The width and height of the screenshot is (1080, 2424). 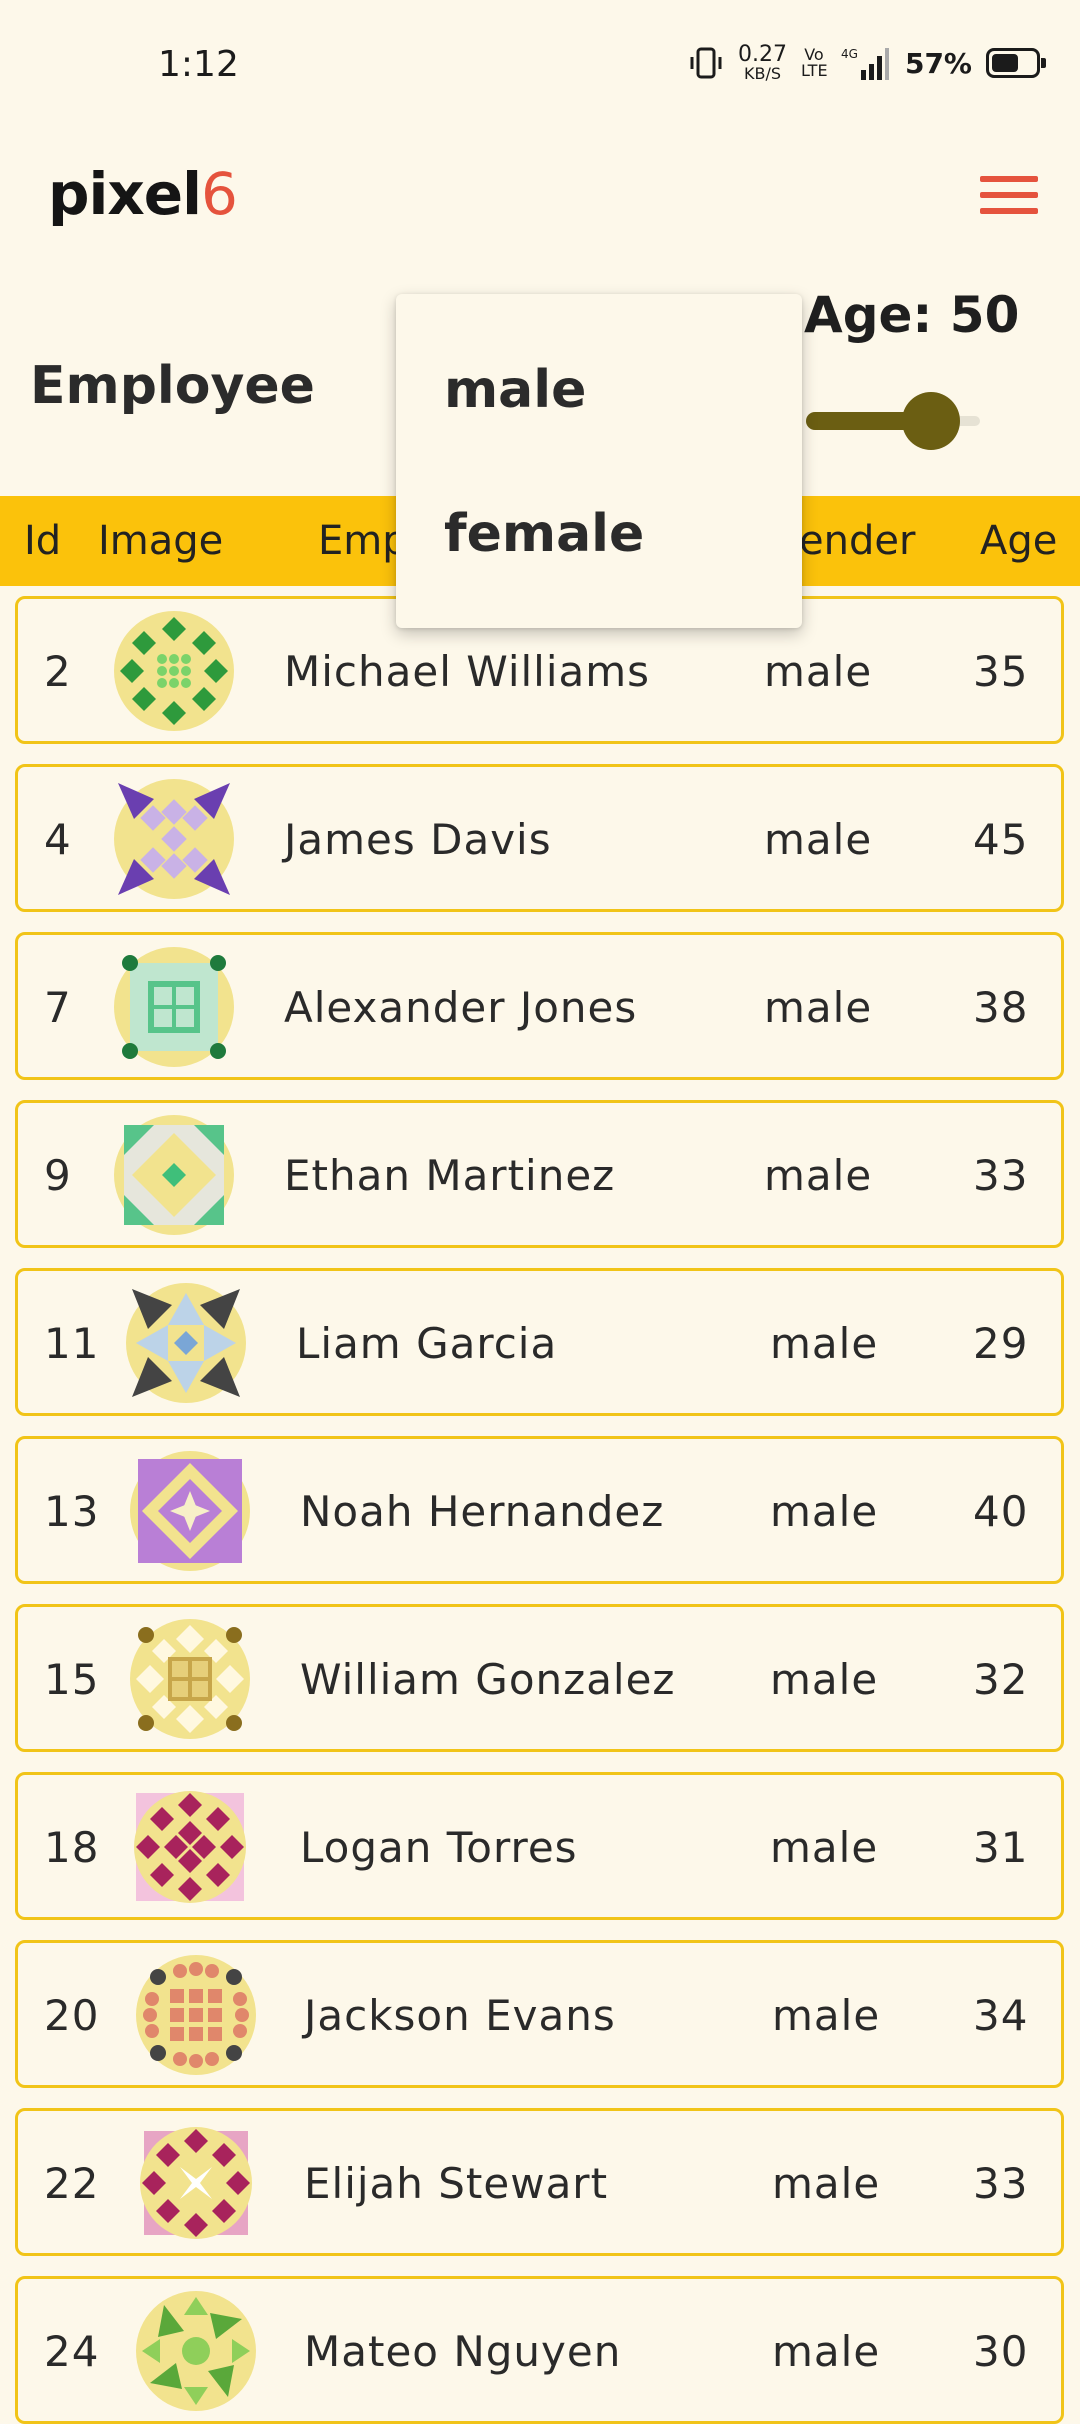 I want to click on battery-icon, so click(x=1016, y=63).